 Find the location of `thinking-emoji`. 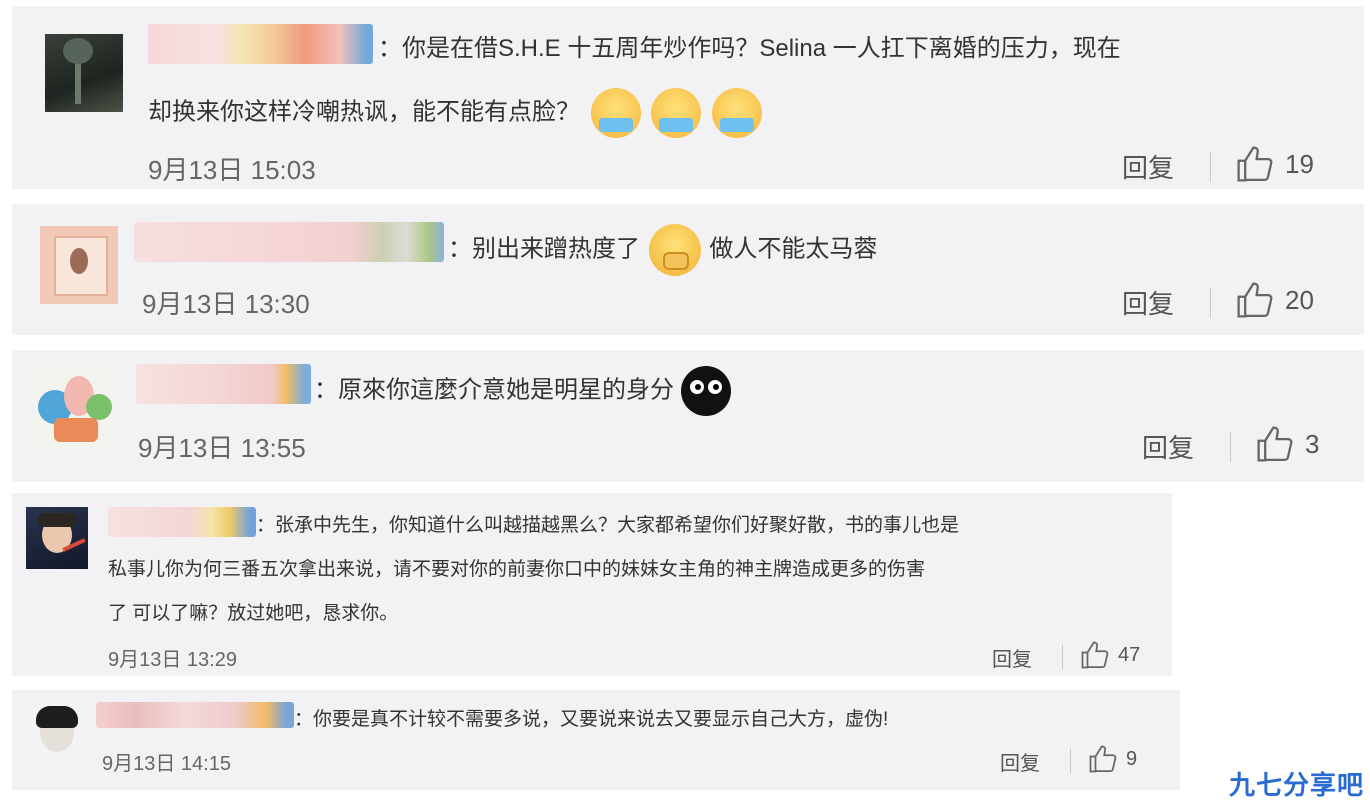

thinking-emoji is located at coordinates (674, 250).